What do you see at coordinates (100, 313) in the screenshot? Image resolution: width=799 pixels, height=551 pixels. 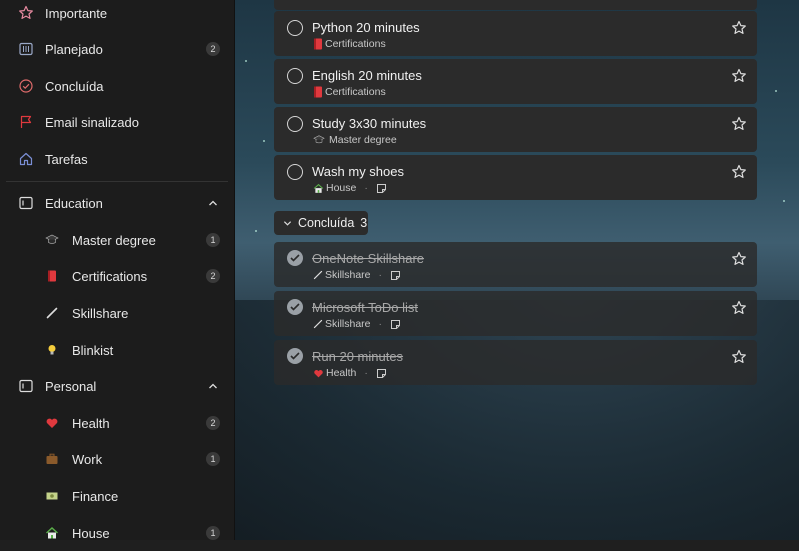 I see `sidebar-item-label: Skillshare` at bounding box center [100, 313].